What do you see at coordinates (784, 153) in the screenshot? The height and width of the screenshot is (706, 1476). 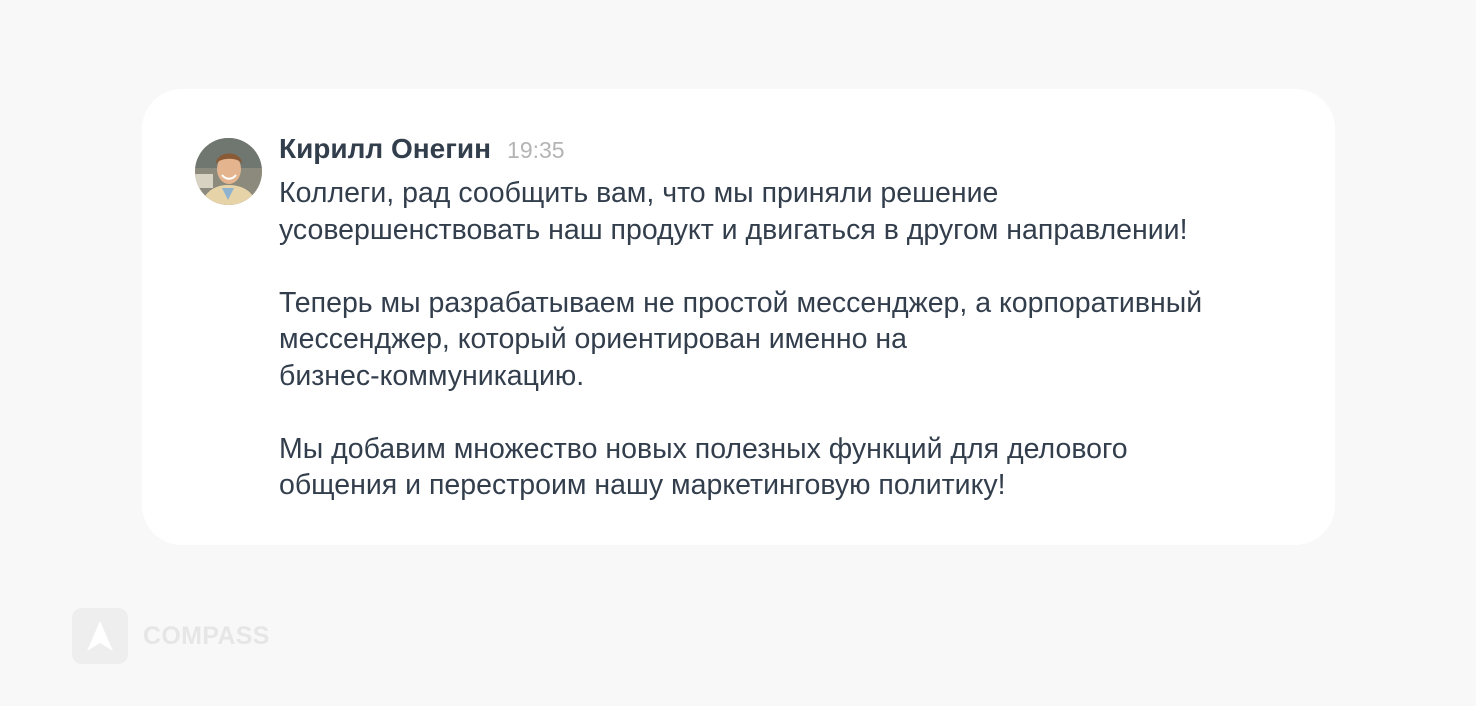 I see `message-header: Кирилл Онегин 19:35` at bounding box center [784, 153].